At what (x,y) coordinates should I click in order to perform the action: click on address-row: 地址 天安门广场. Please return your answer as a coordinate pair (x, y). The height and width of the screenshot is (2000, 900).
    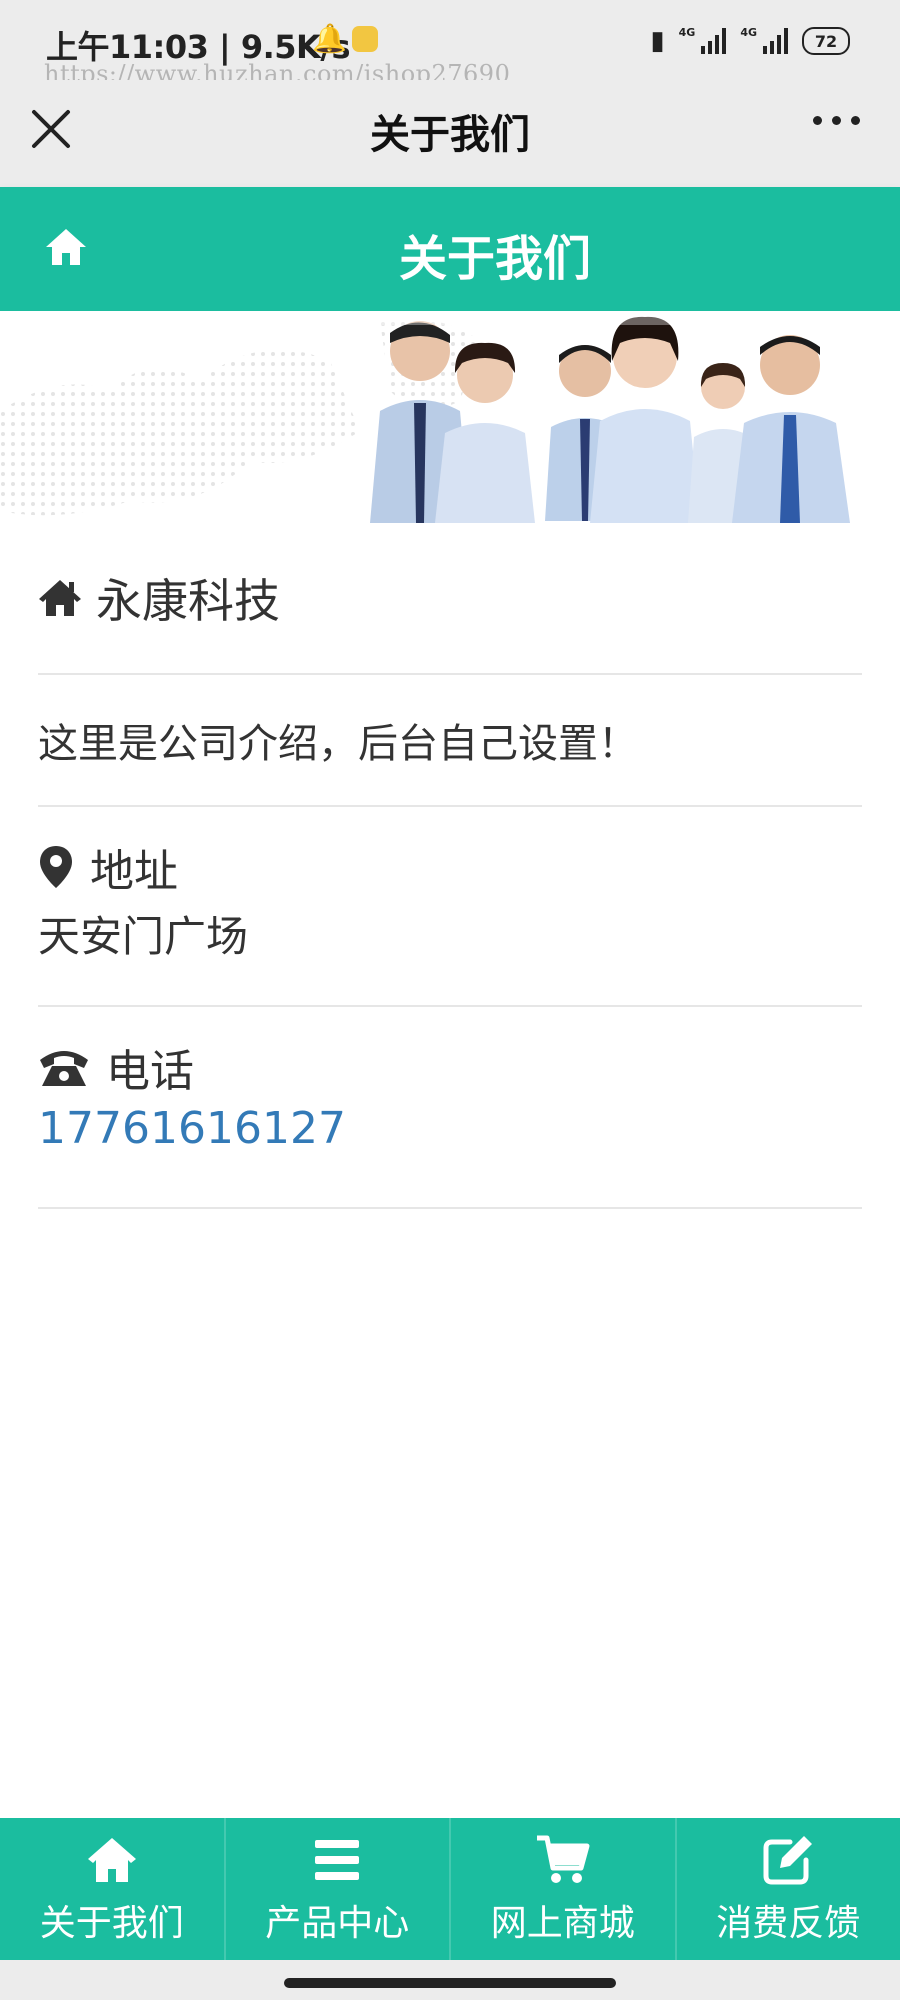
    Looking at the image, I should click on (450, 907).